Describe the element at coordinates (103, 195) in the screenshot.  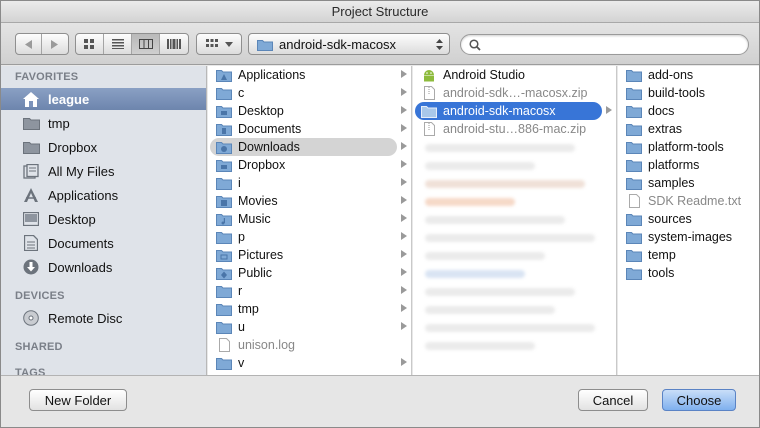
I see `sidebar-item-applications: Applications` at that location.